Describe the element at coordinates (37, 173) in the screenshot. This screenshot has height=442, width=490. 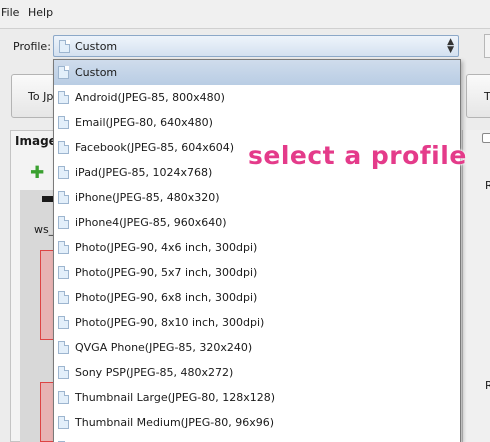
I see `add-image-icon: ✚` at that location.